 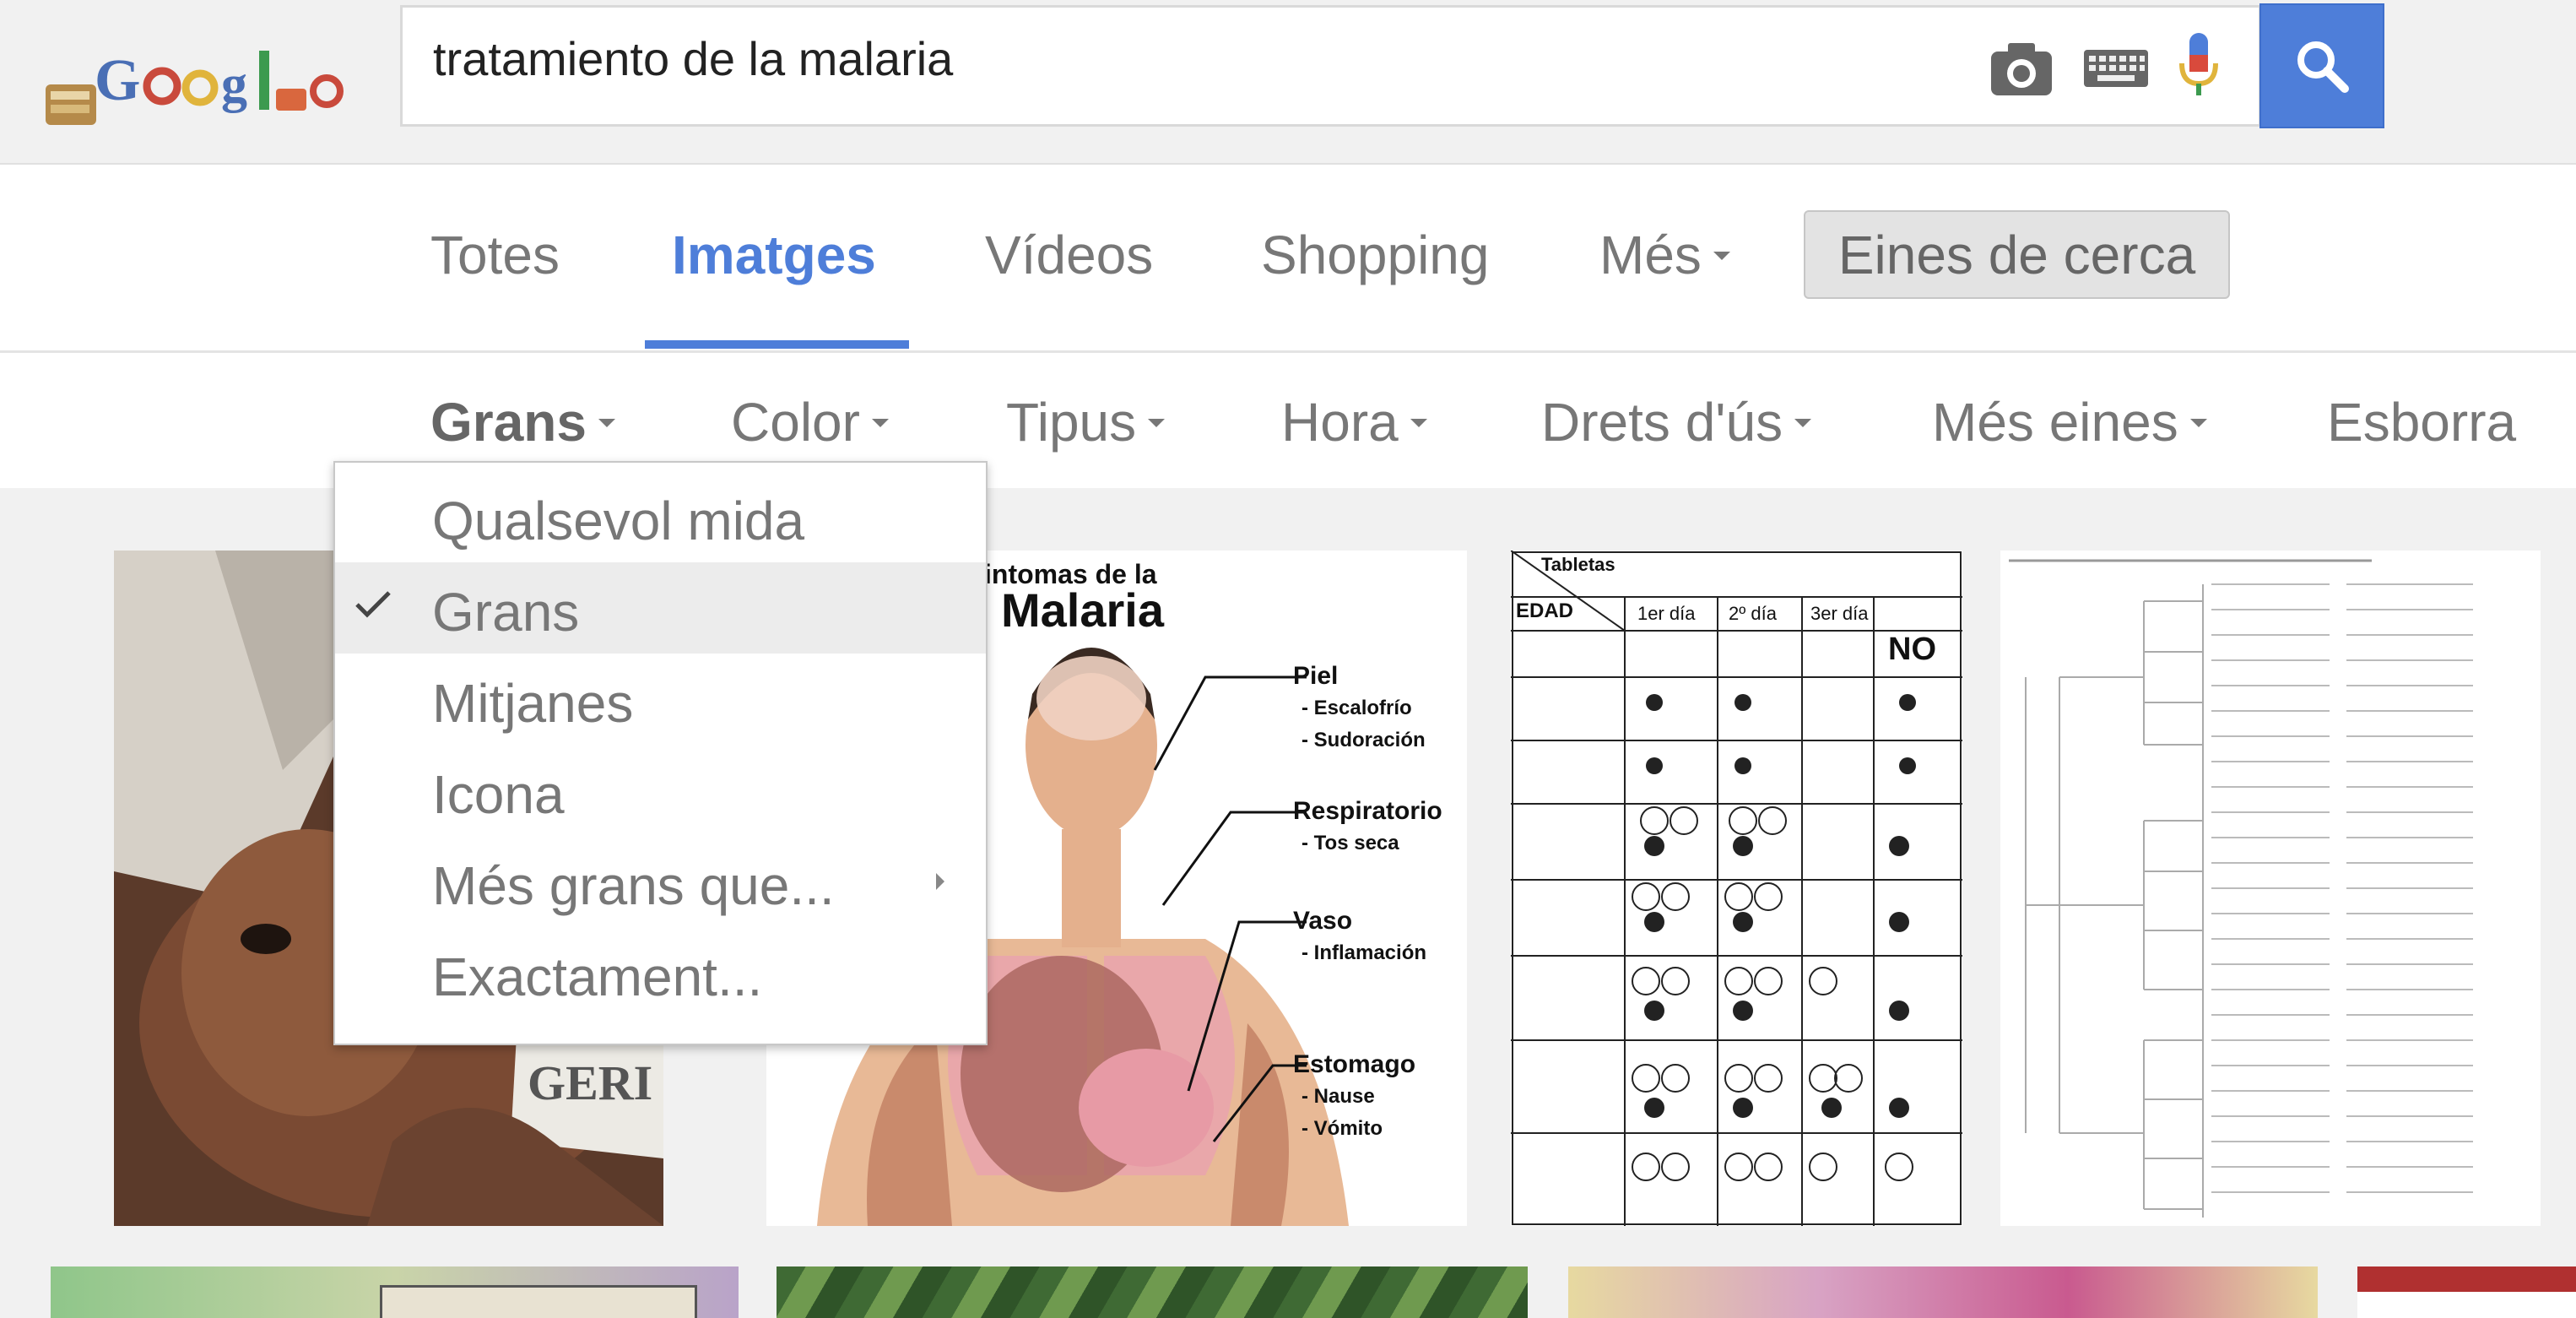 I want to click on filter-size: Grans, so click(x=522, y=422).